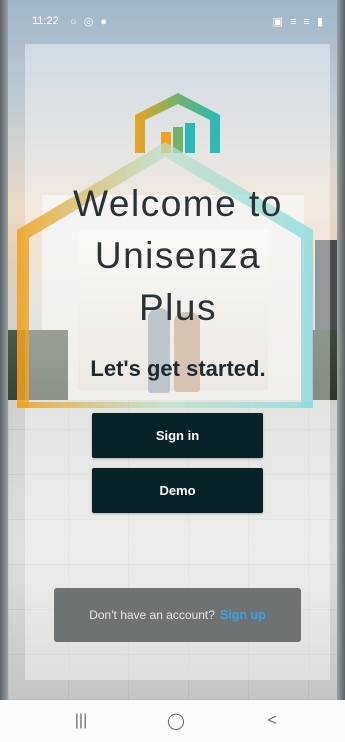 Image resolution: width=345 pixels, height=742 pixels. What do you see at coordinates (243, 615) in the screenshot?
I see `sign-up-link: Sign up` at bounding box center [243, 615].